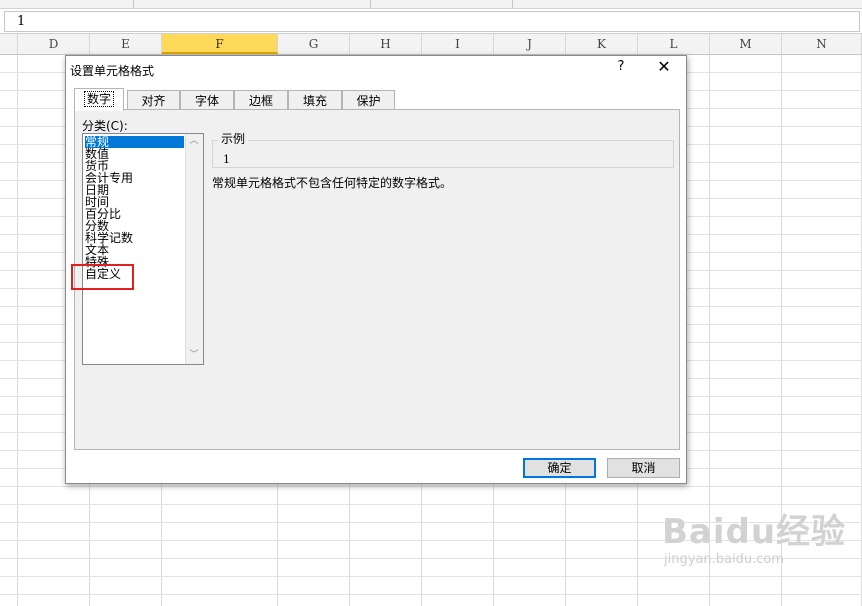 This screenshot has width=862, height=606. What do you see at coordinates (102, 277) in the screenshot?
I see `custom-highlight-box` at bounding box center [102, 277].